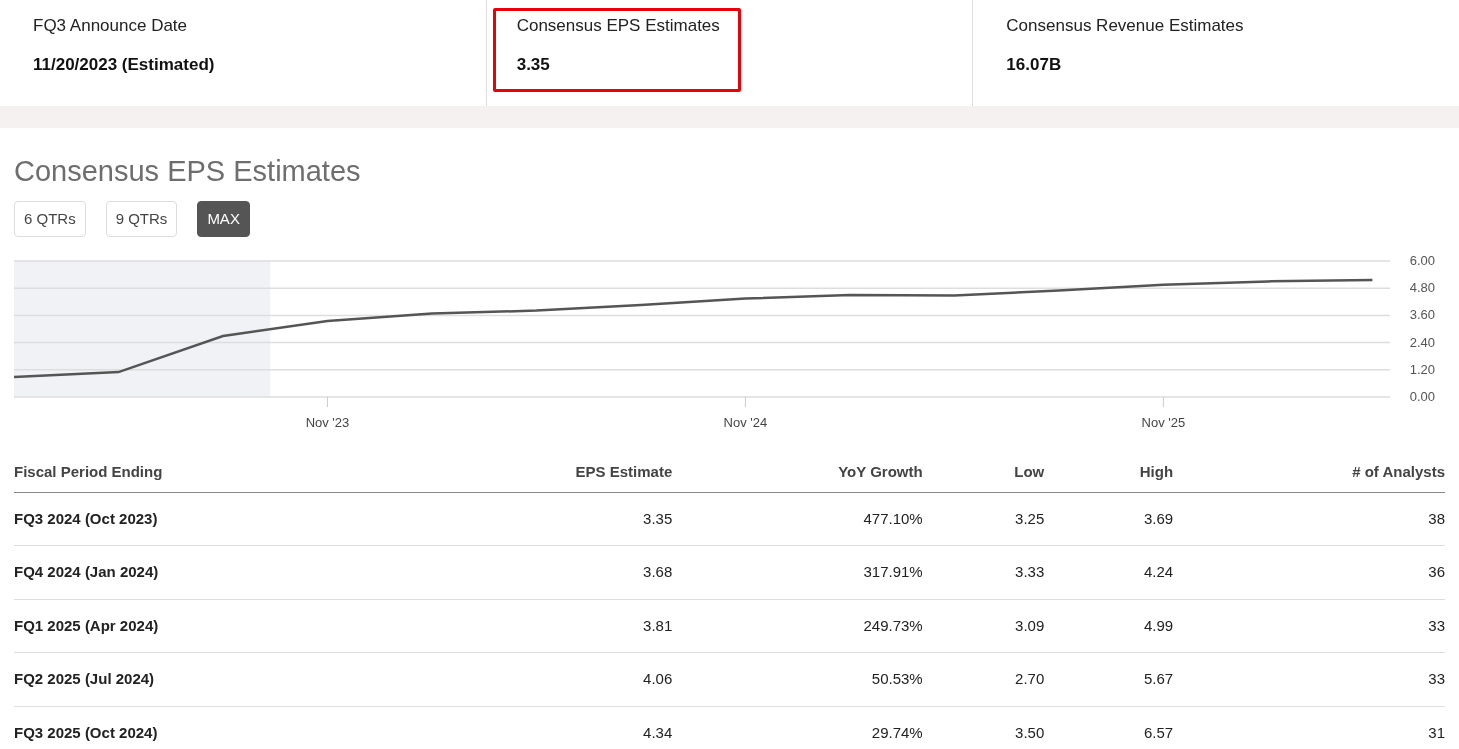  What do you see at coordinates (207, 519) in the screenshot?
I see `table-cell: FQ3 2024 (Oct 2023)` at bounding box center [207, 519].